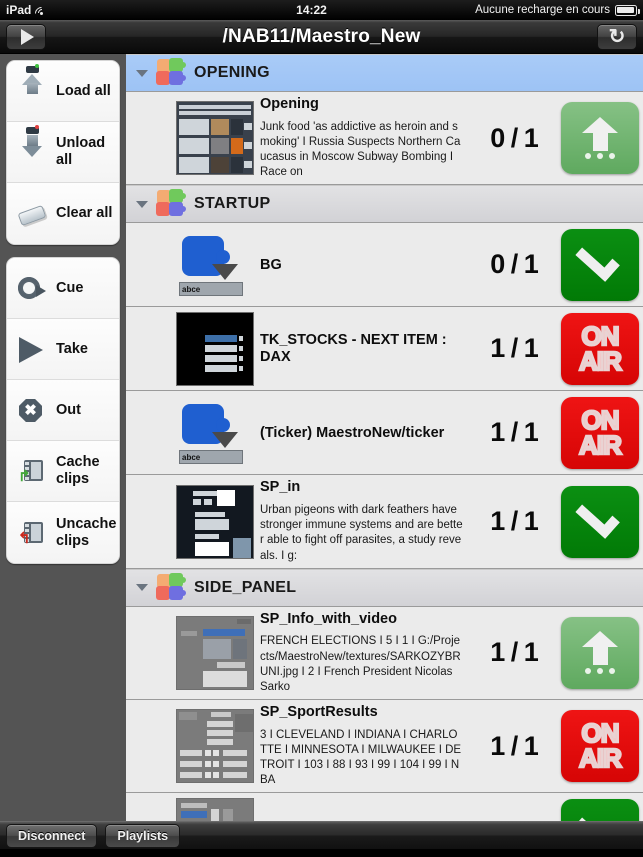 This screenshot has height=857, width=643. Describe the element at coordinates (384, 587) in the screenshot. I see `playlist-group-header-side-panel: SIDE_PANEL` at that location.